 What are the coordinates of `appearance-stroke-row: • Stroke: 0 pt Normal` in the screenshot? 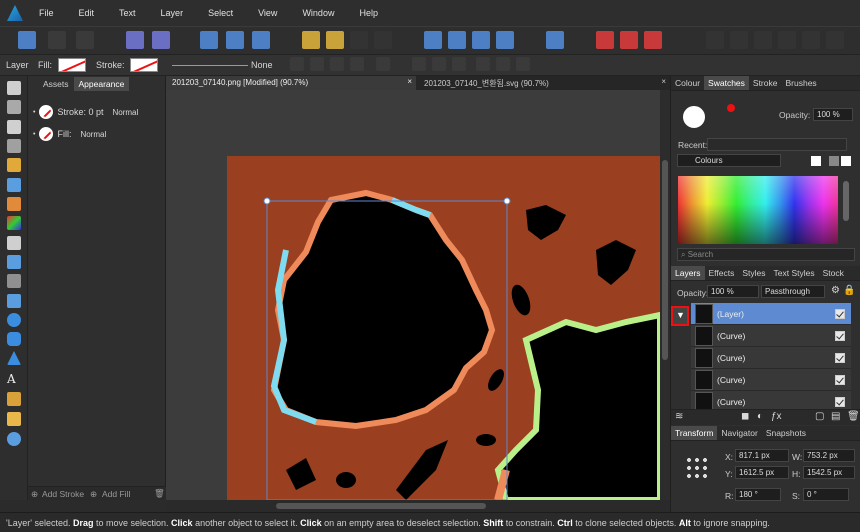 It's located at (85, 112).